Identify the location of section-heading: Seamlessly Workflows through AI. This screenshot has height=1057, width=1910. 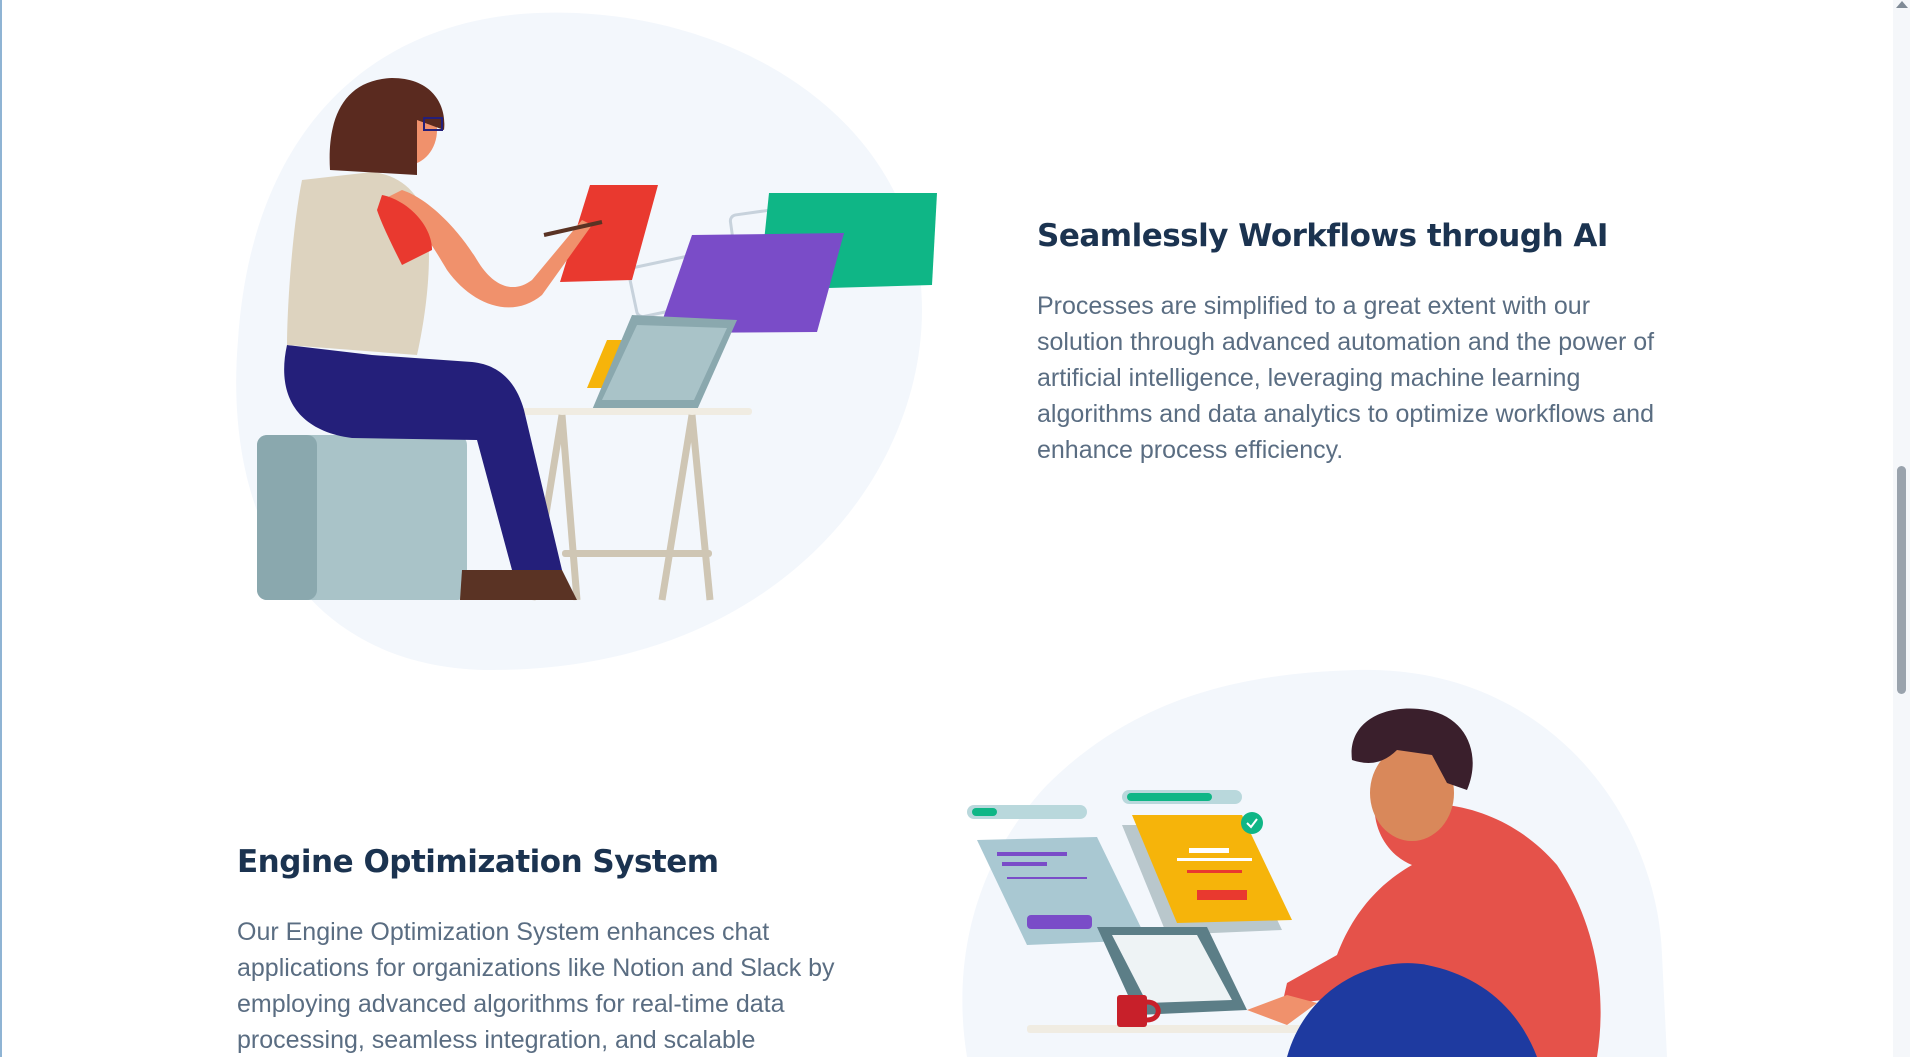
(1322, 236).